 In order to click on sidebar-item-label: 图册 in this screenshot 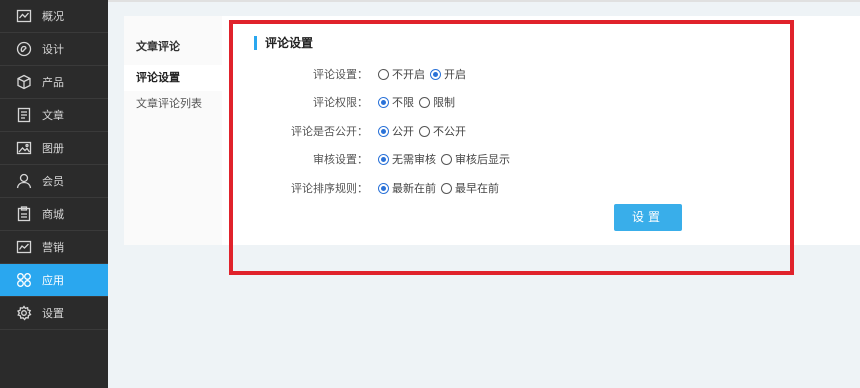, I will do `click(53, 148)`.